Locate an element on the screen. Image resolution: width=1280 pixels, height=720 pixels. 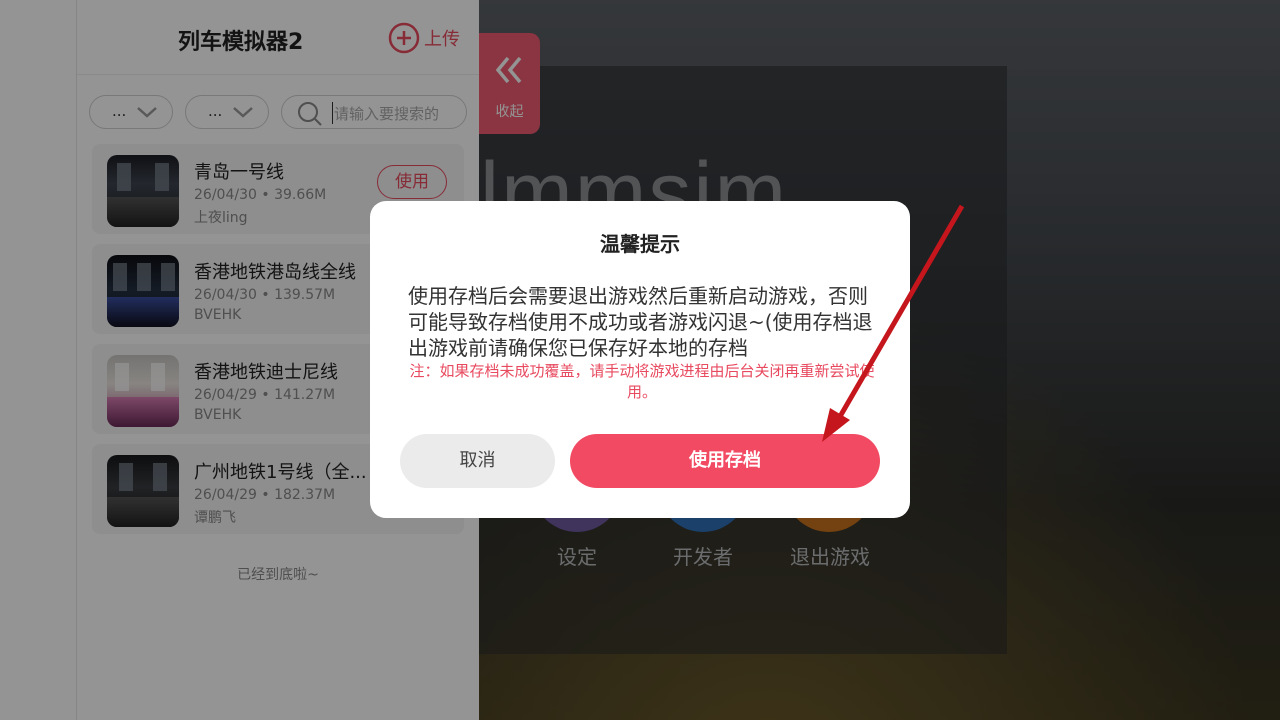
dialog-note: 注：如果存档未成功覆盖，请手动将游戏进程由后台关闭再重新尝试使用。 is located at coordinates (642, 381).